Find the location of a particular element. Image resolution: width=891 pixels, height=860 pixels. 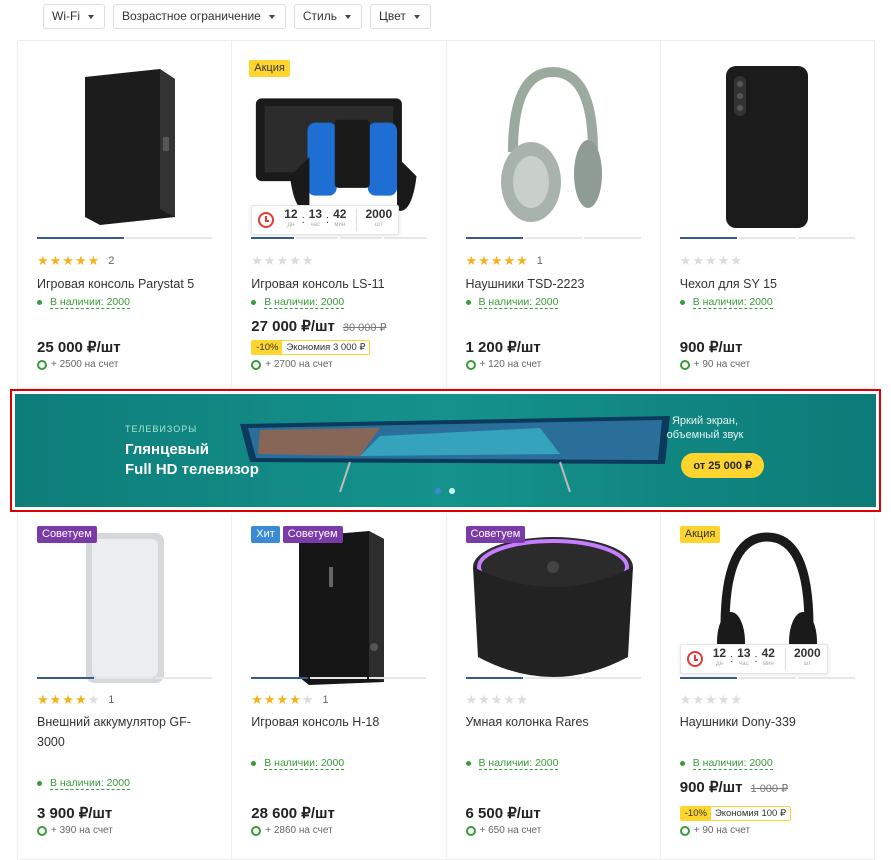

tv-image-icon is located at coordinates (455, 454).